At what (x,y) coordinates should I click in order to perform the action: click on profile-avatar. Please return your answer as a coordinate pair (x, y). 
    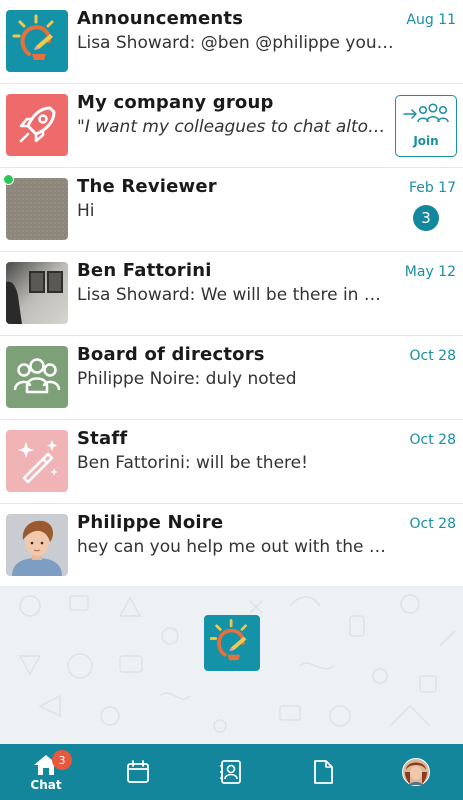
    Looking at the image, I should click on (416, 772).